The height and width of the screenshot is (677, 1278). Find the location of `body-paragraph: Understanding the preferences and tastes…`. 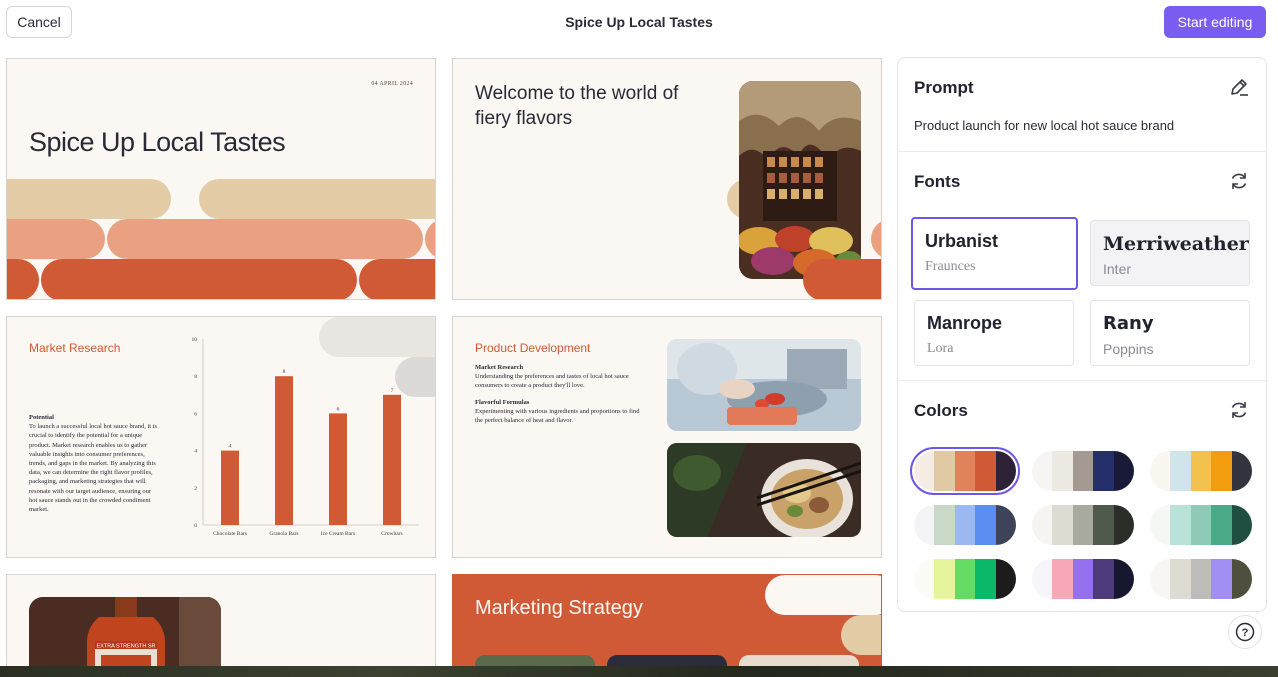

body-paragraph: Understanding the preferences and tastes… is located at coordinates (552, 381).